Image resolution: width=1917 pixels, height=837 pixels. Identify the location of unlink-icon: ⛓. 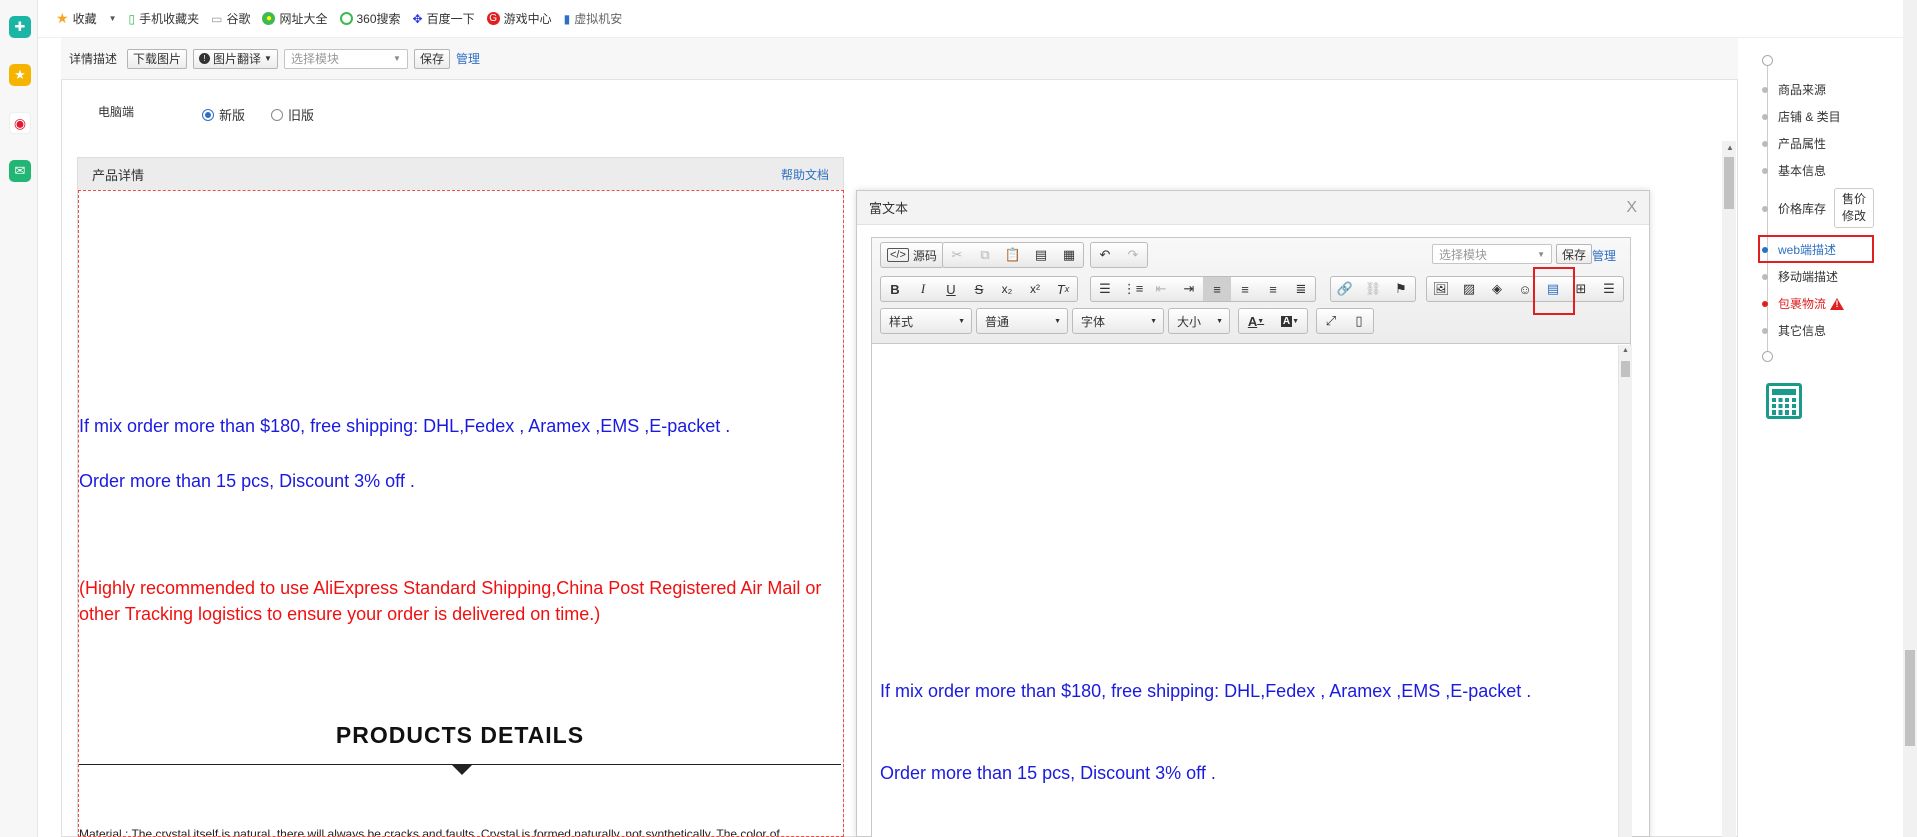
(1373, 289).